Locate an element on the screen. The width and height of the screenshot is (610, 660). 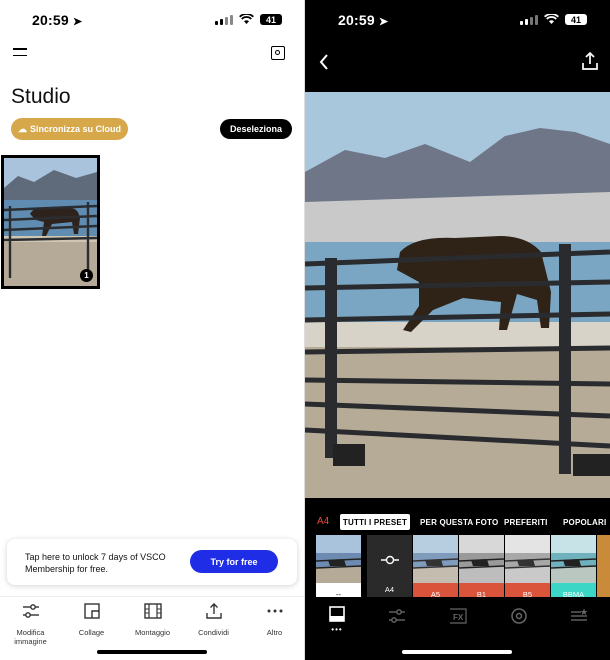
preset-label-a4: A4 is located at coordinates (389, 589).